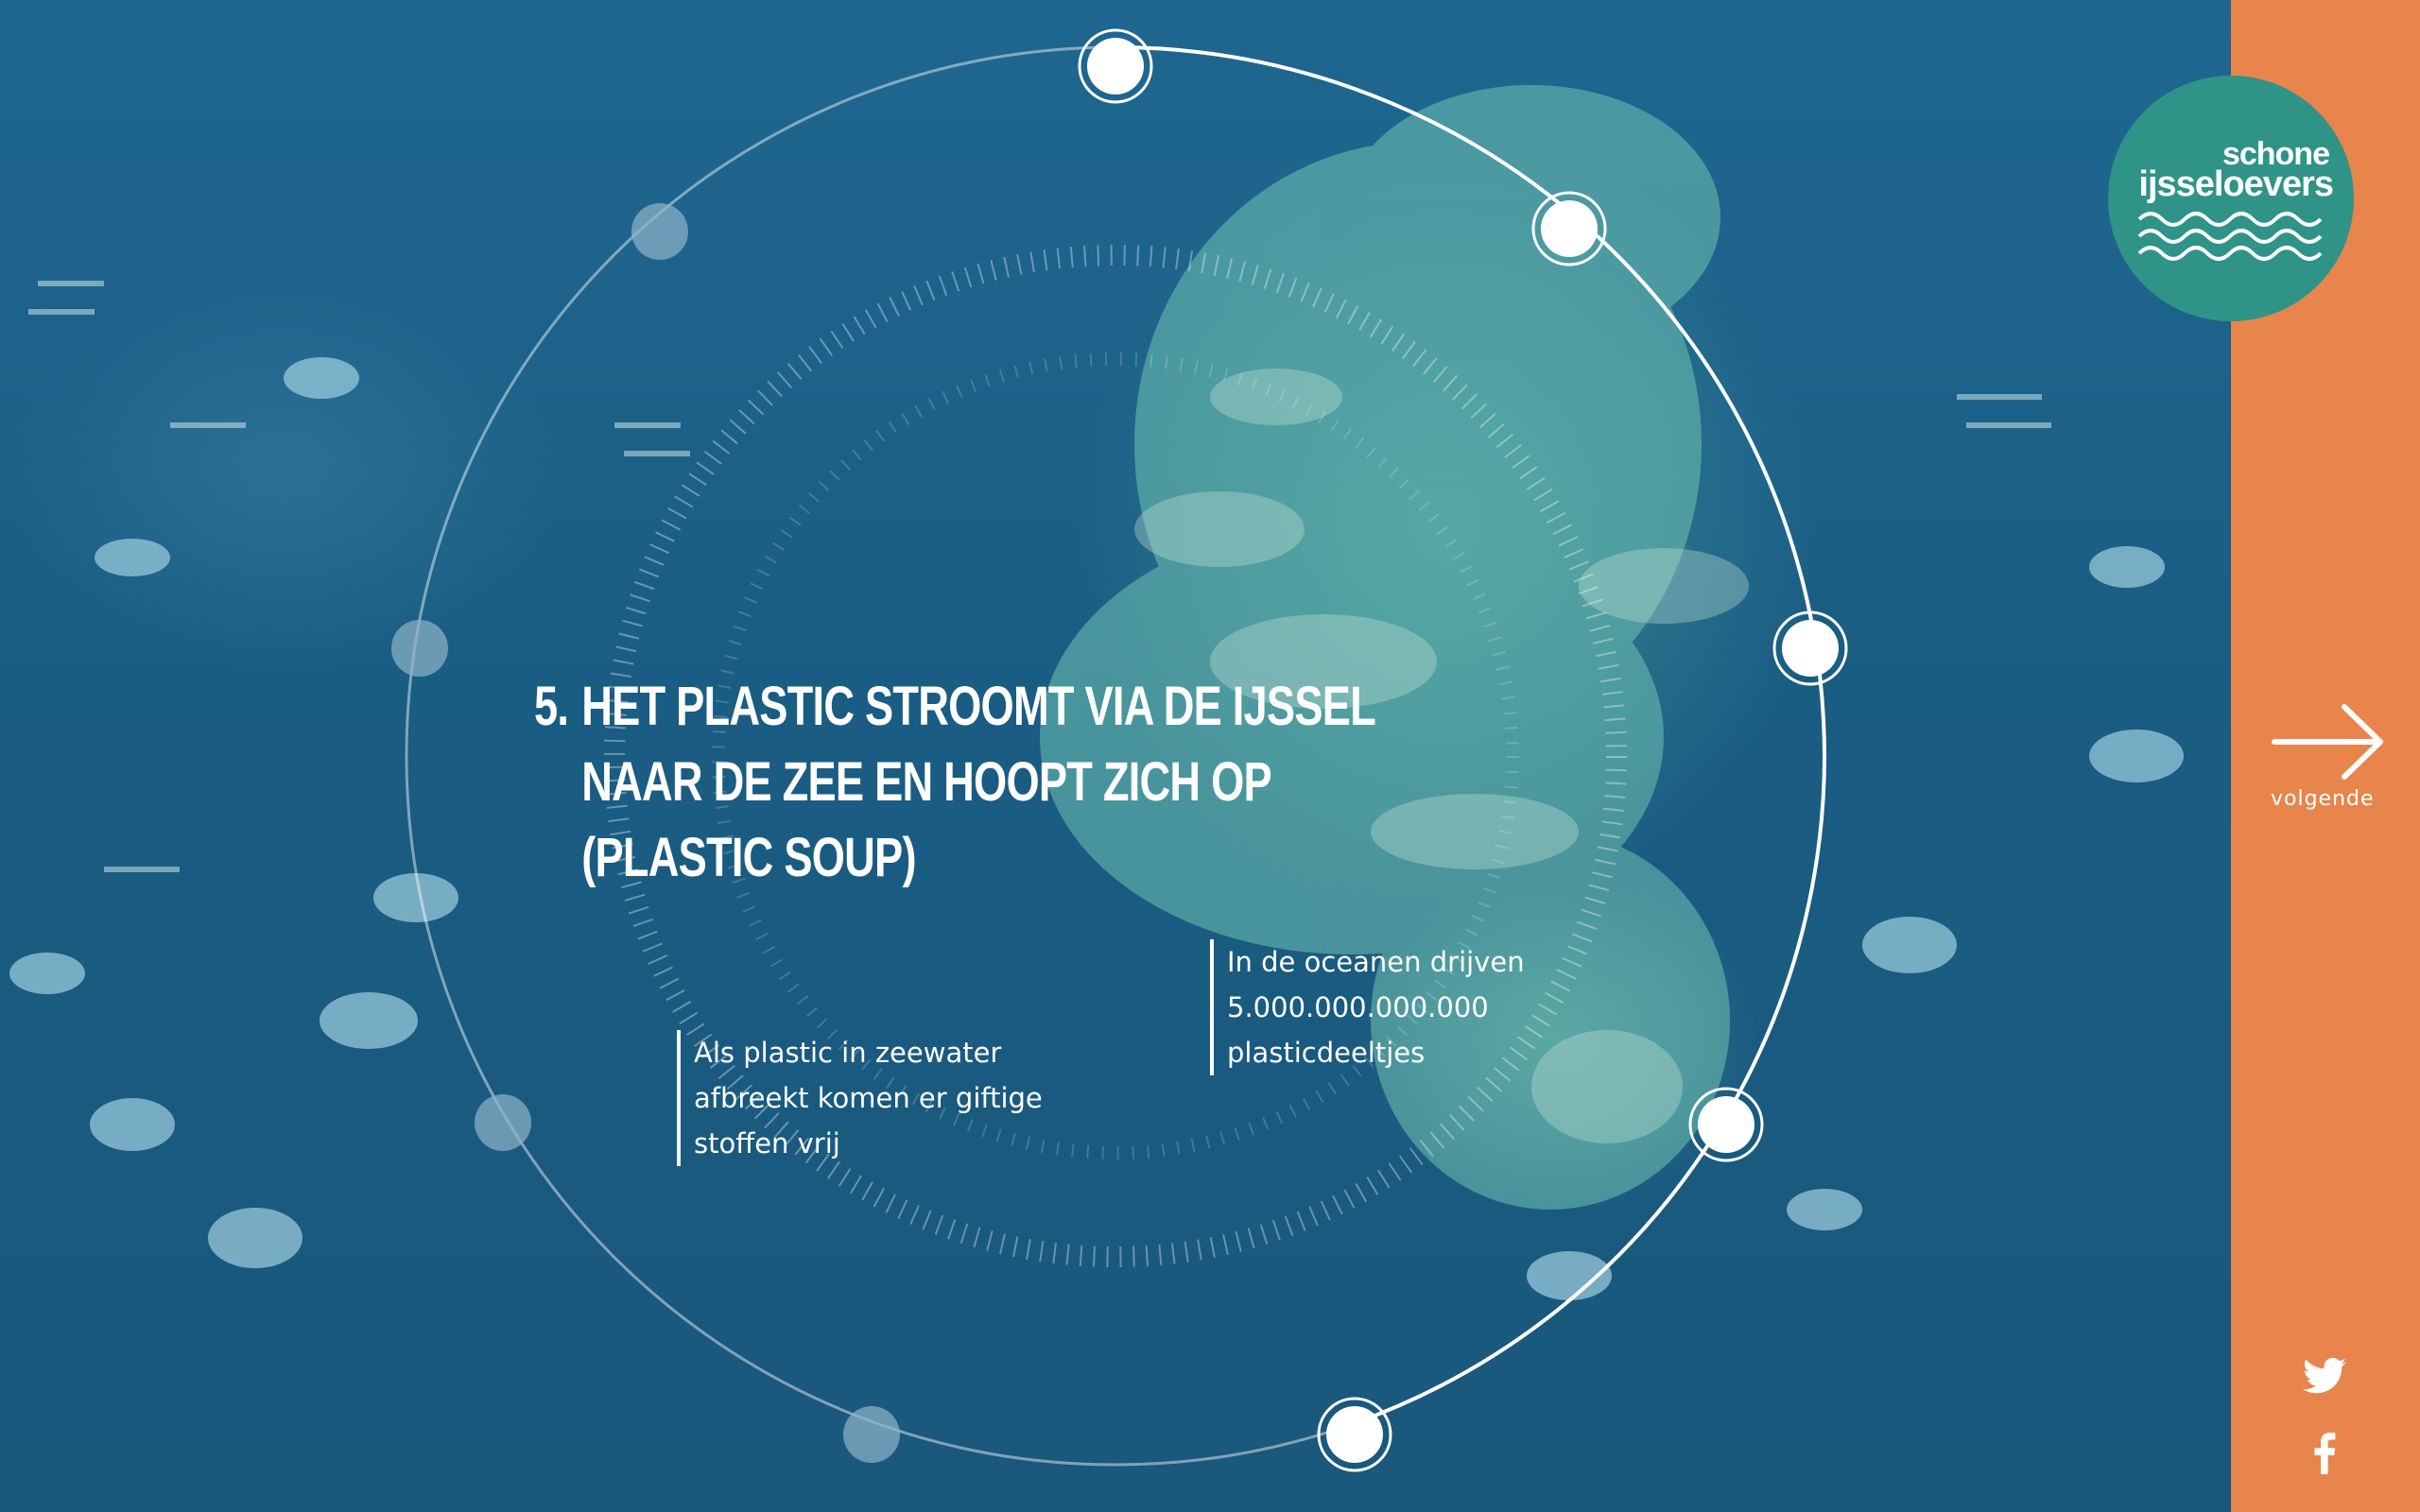 The image size is (2420, 1512). Describe the element at coordinates (2230, 236) in the screenshot. I see `waves-icon` at that location.